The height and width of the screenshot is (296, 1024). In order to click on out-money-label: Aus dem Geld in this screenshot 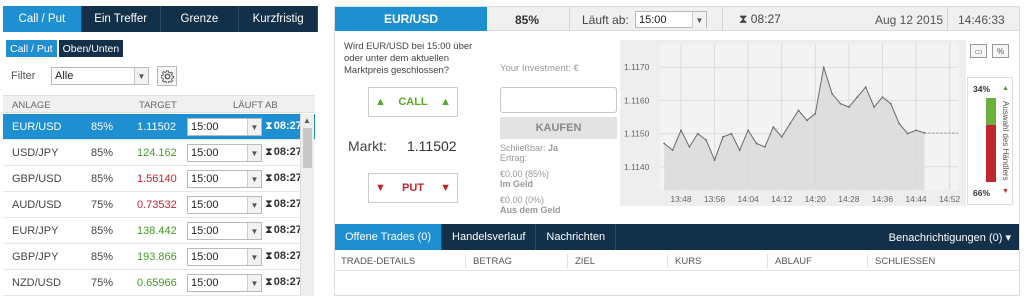, I will do `click(530, 210)`.